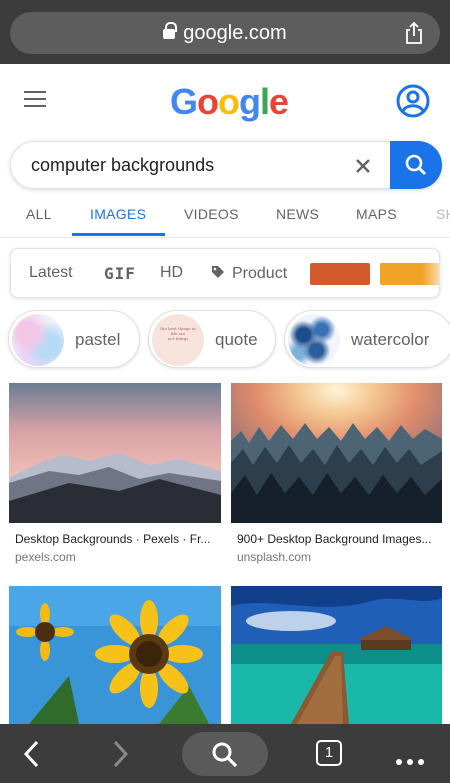  What do you see at coordinates (45, 557) in the screenshot?
I see `image-source: pexels.com` at bounding box center [45, 557].